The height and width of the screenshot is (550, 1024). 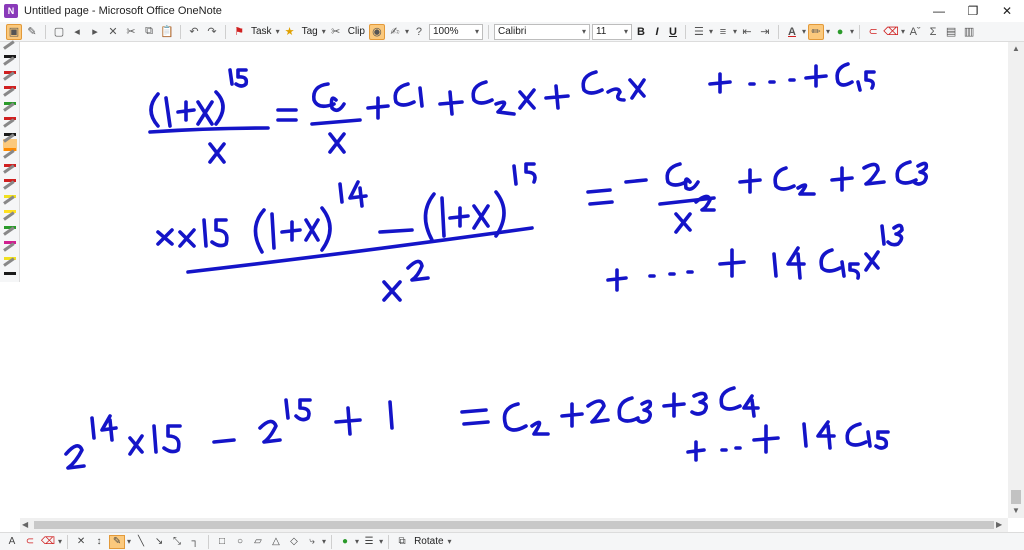 I want to click on scroll-left-icon: ◀, so click(x=25, y=524).